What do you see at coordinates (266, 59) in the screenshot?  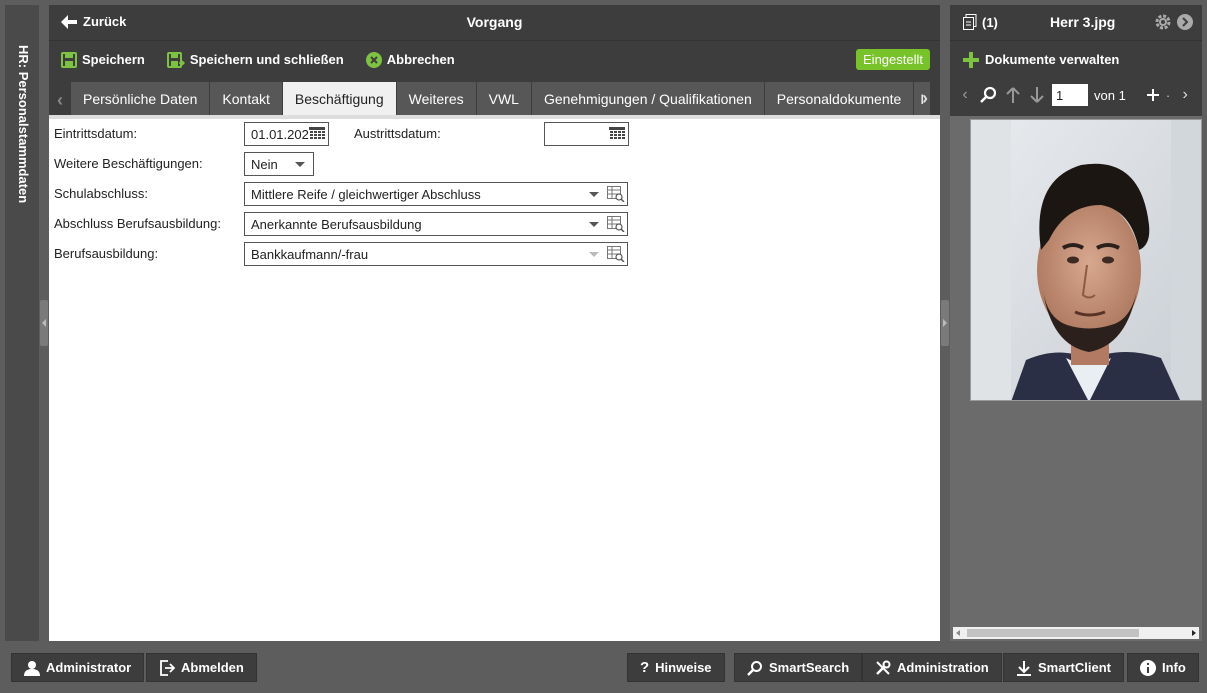 I see `save-and-close-label: Speichern und schließen` at bounding box center [266, 59].